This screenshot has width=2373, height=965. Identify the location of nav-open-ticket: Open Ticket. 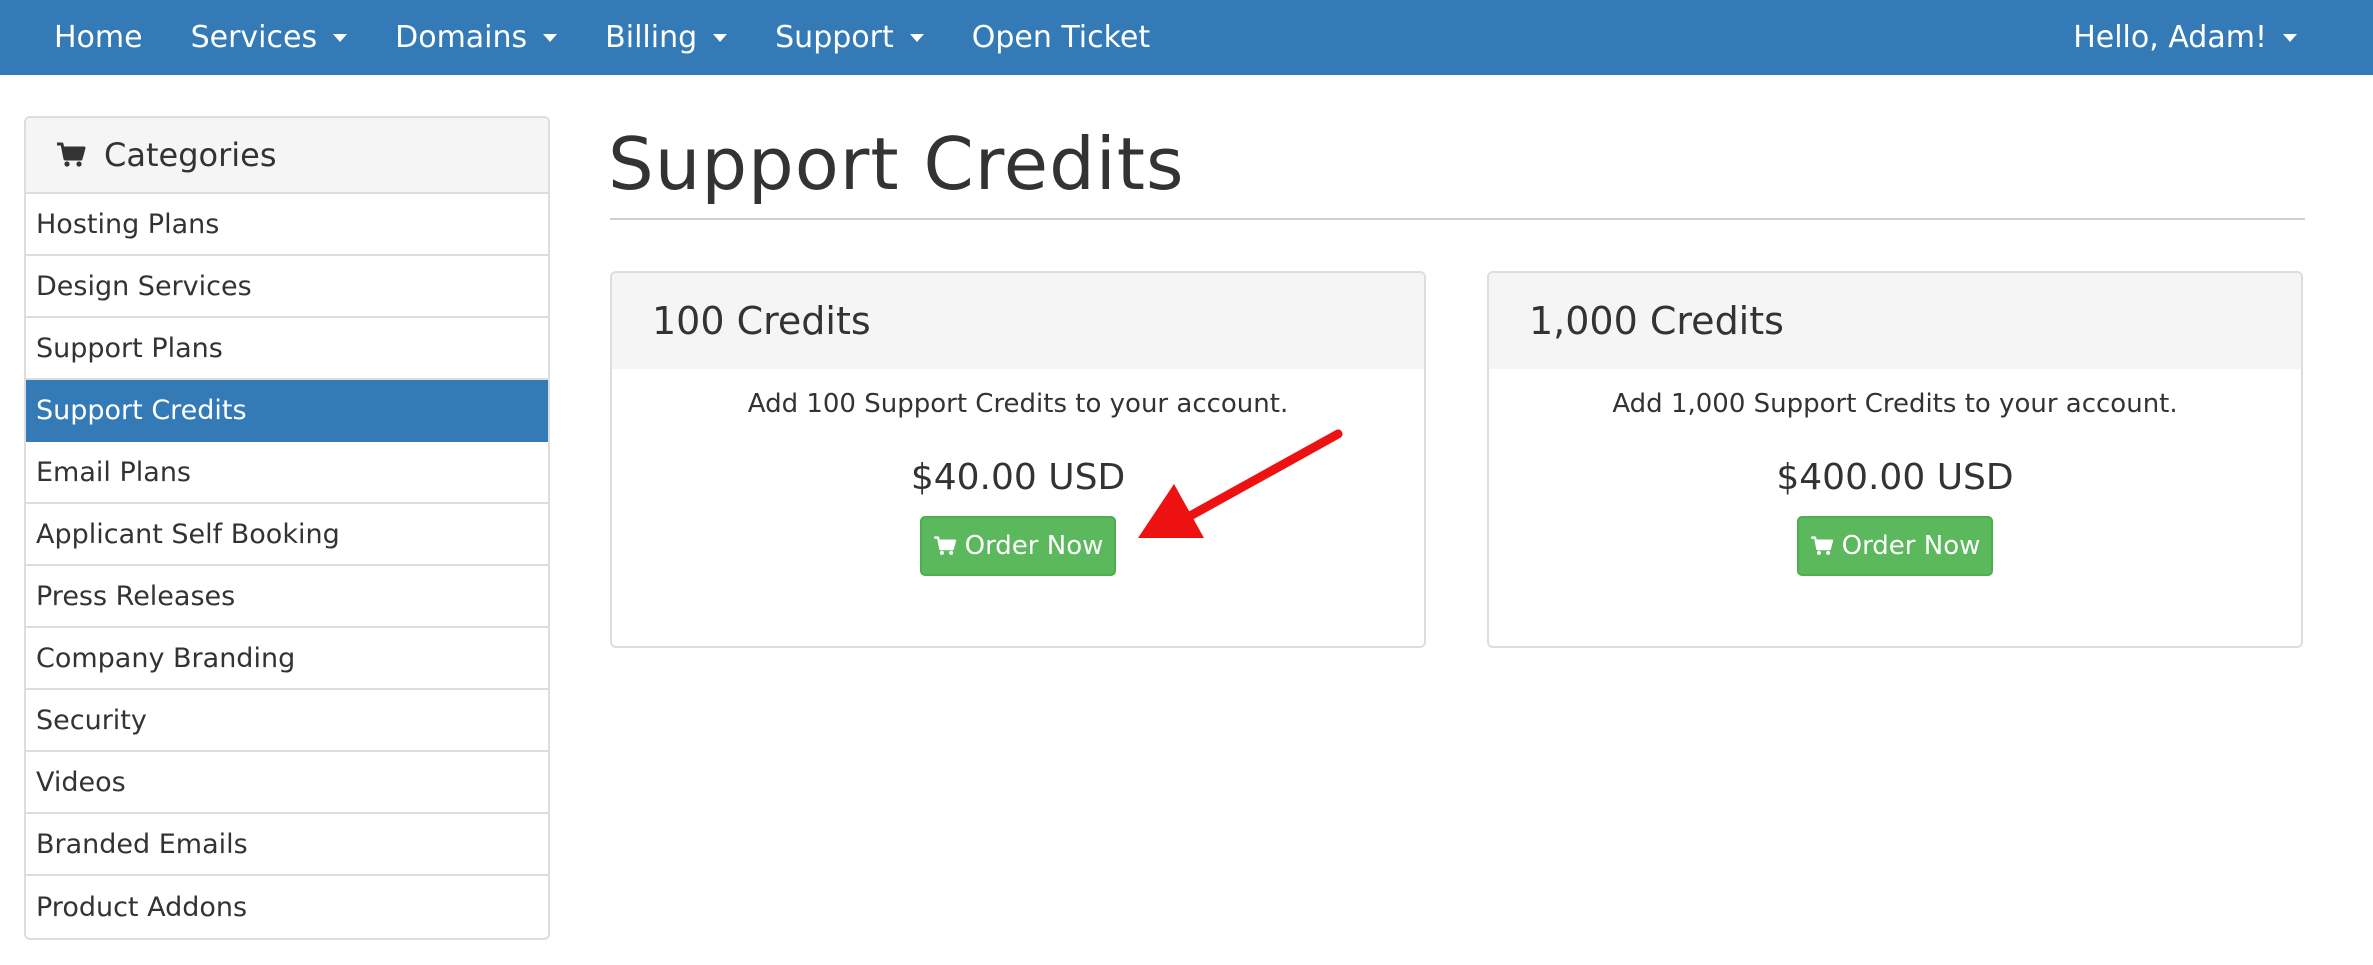
(1061, 37).